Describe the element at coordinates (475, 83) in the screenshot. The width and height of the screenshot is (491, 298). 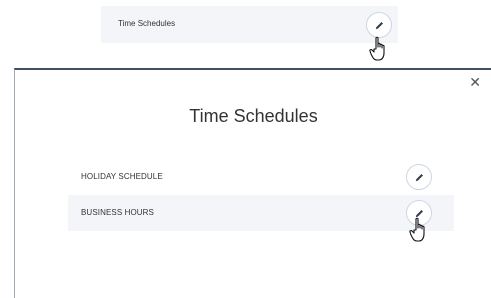
I see `close-icon: ✕` at that location.